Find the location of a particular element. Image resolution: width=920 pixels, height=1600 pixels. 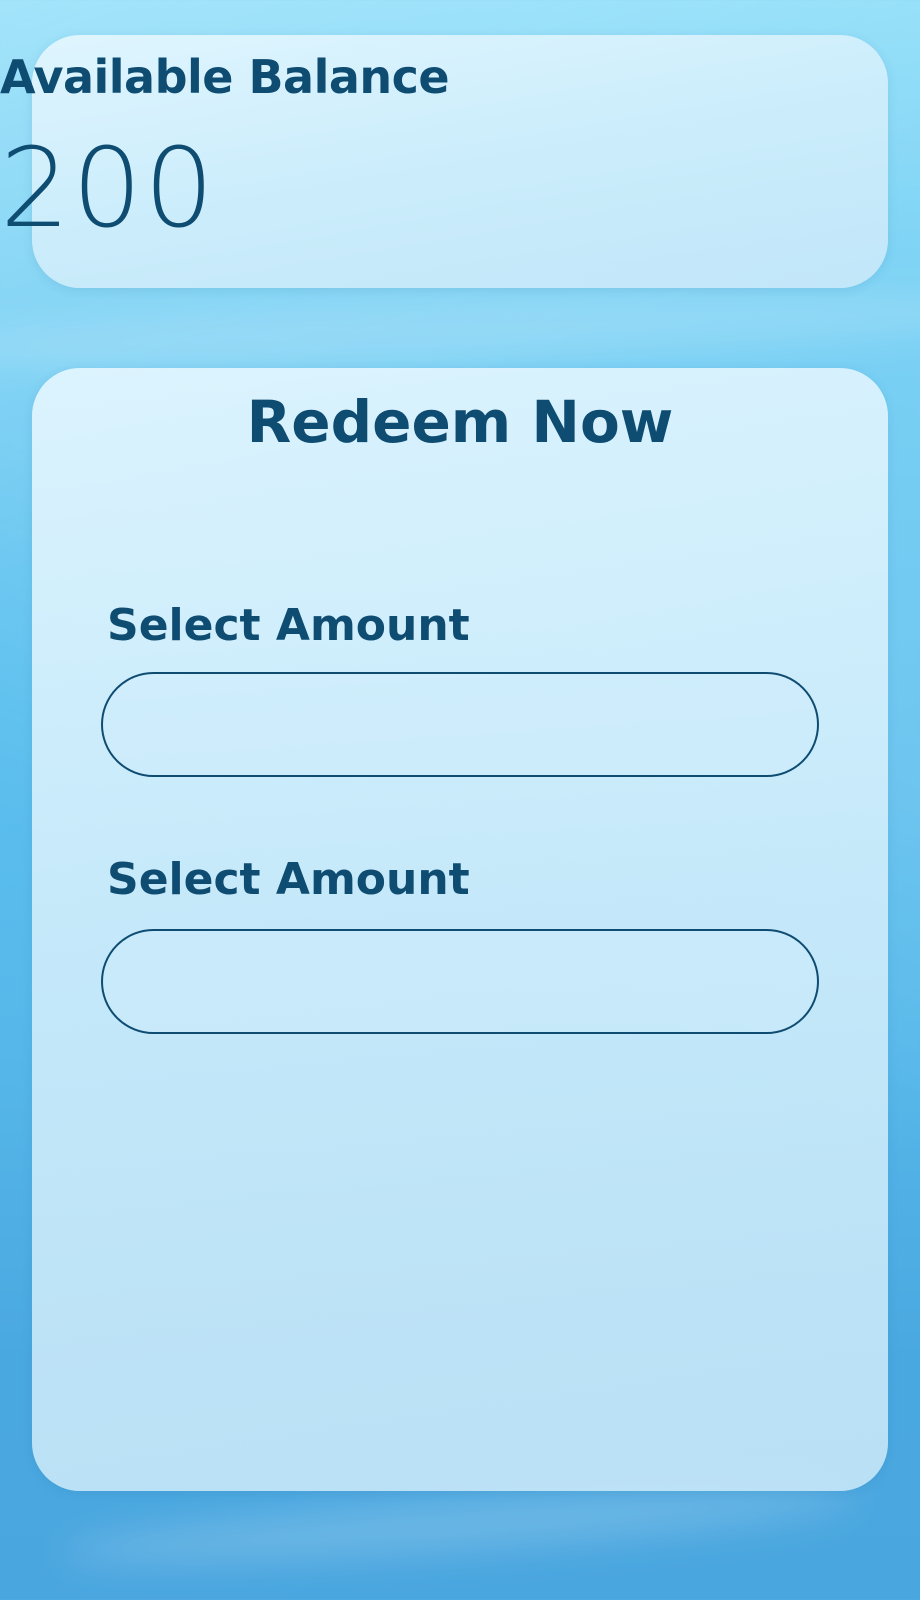

balance-title: Available Balance is located at coordinates (225, 77).